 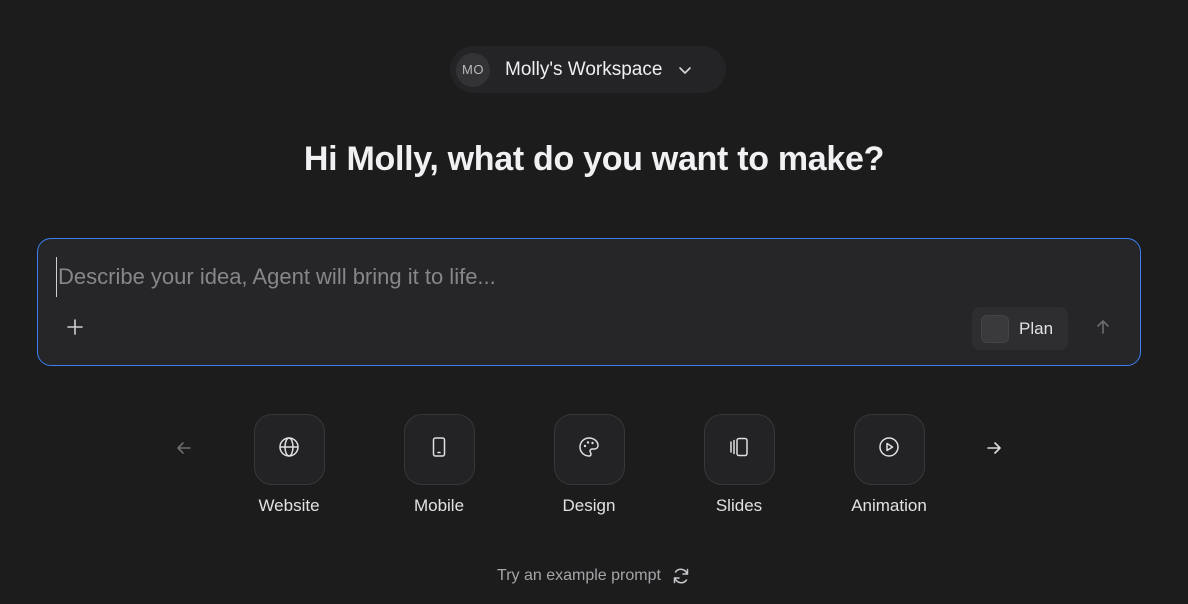 I want to click on plus-icon, so click(x=75, y=329).